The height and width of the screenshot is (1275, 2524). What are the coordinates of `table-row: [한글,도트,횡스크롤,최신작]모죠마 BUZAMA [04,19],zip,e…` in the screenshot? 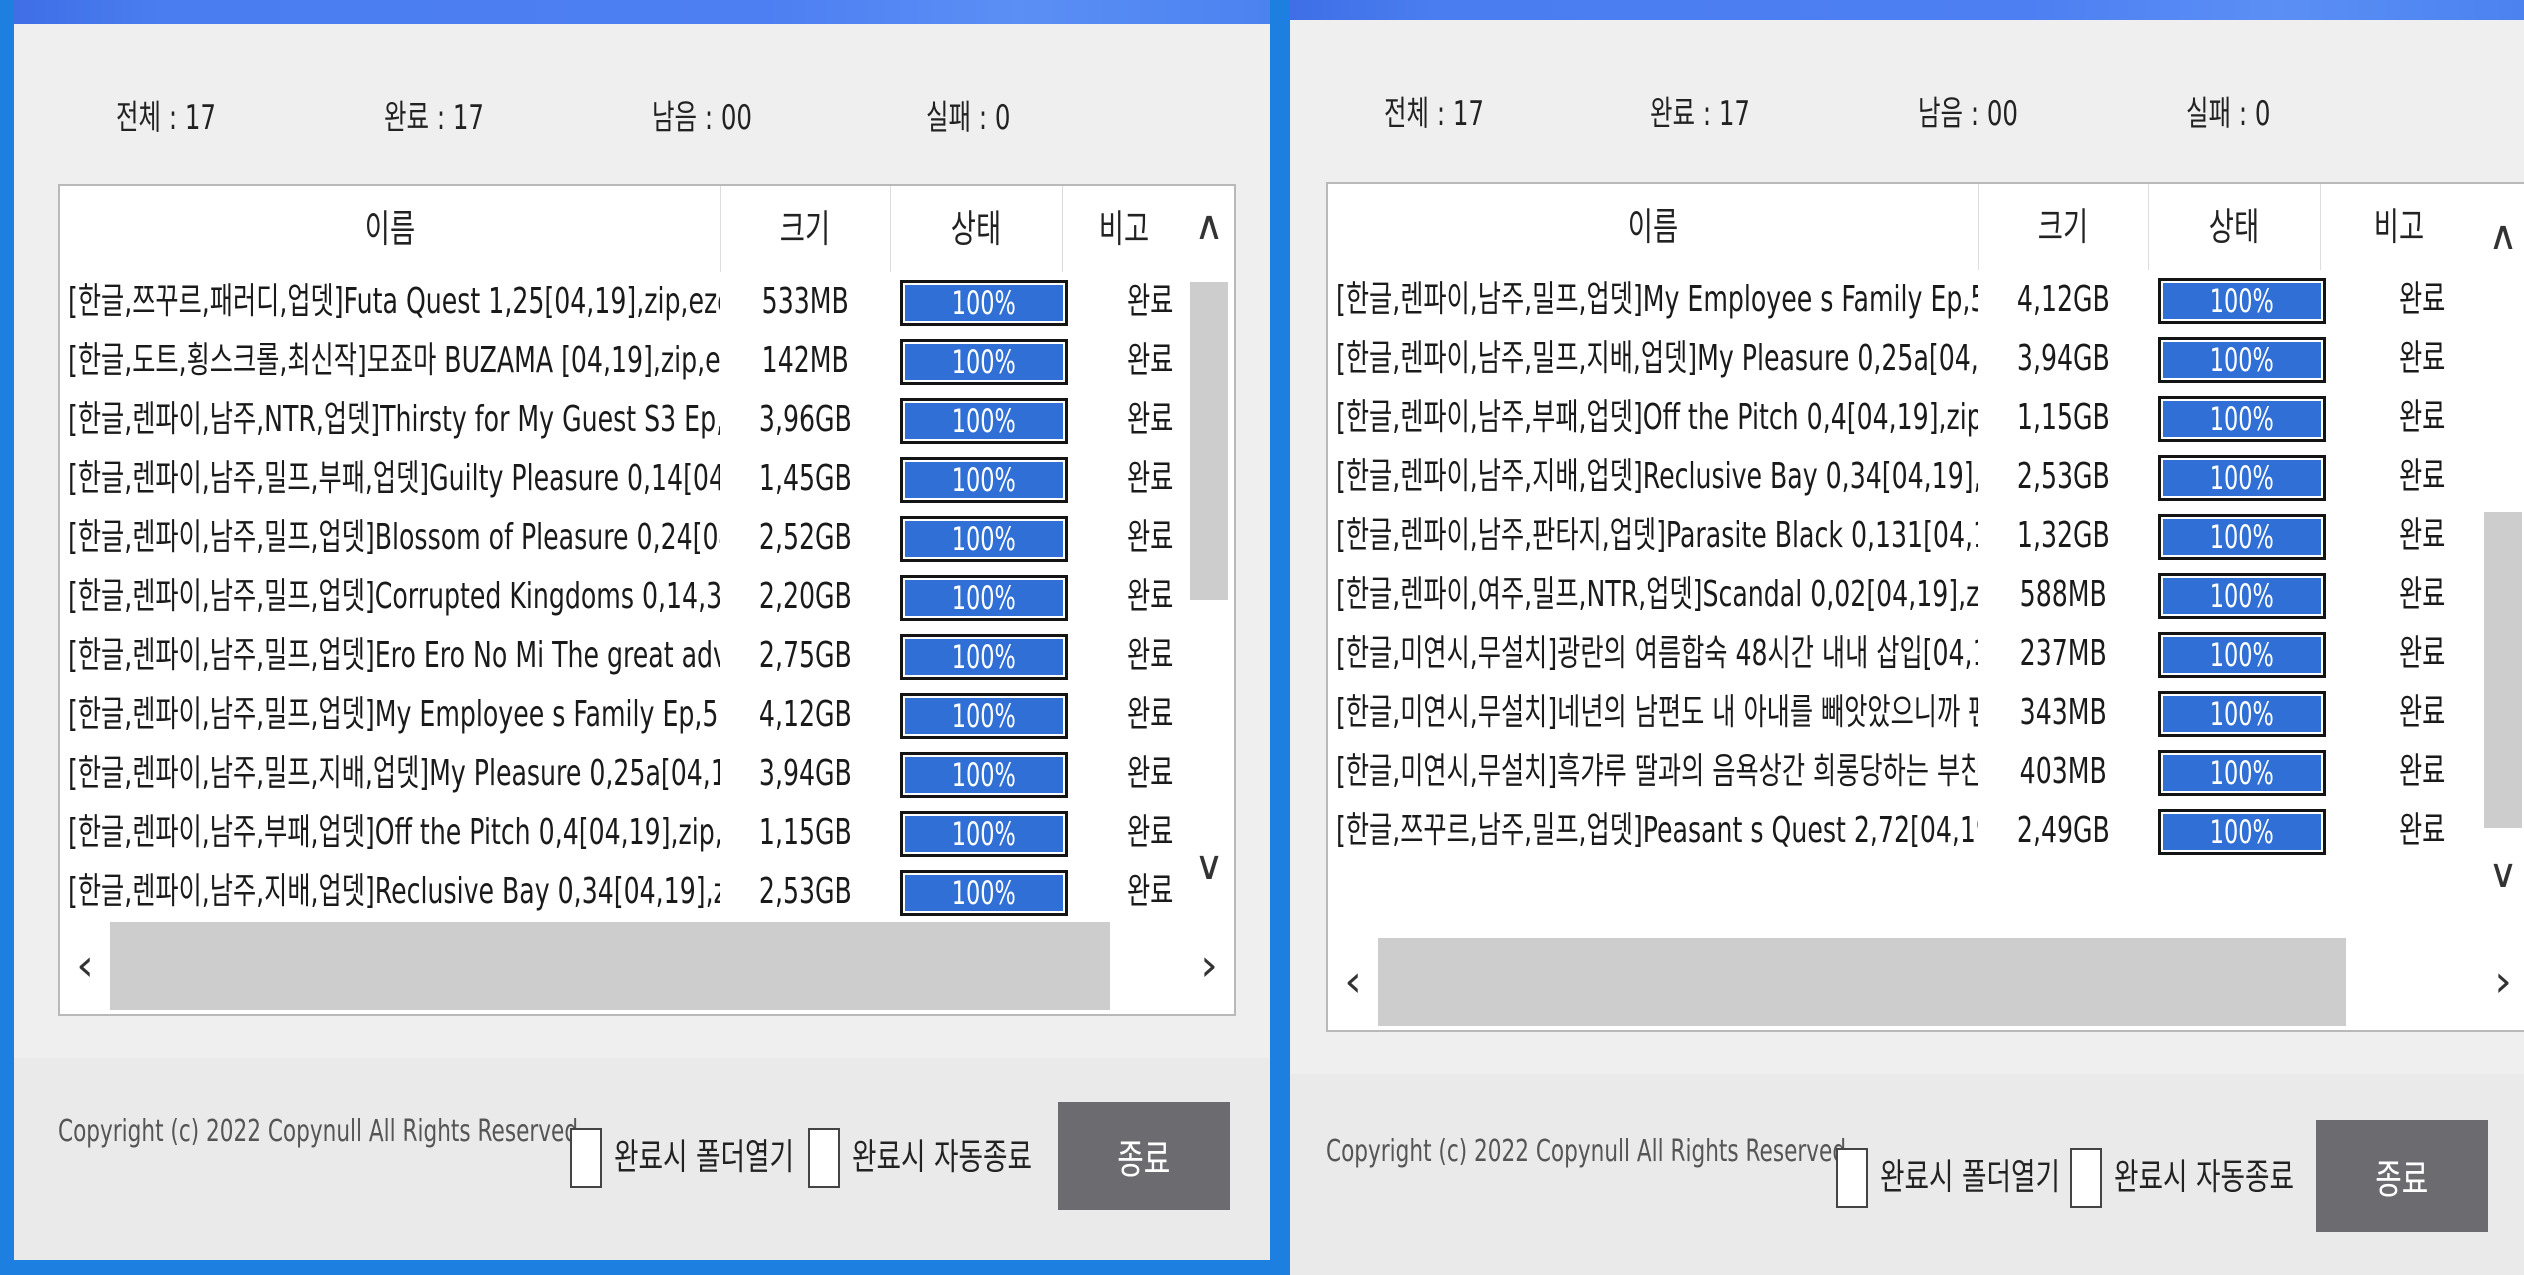 It's located at (622, 360).